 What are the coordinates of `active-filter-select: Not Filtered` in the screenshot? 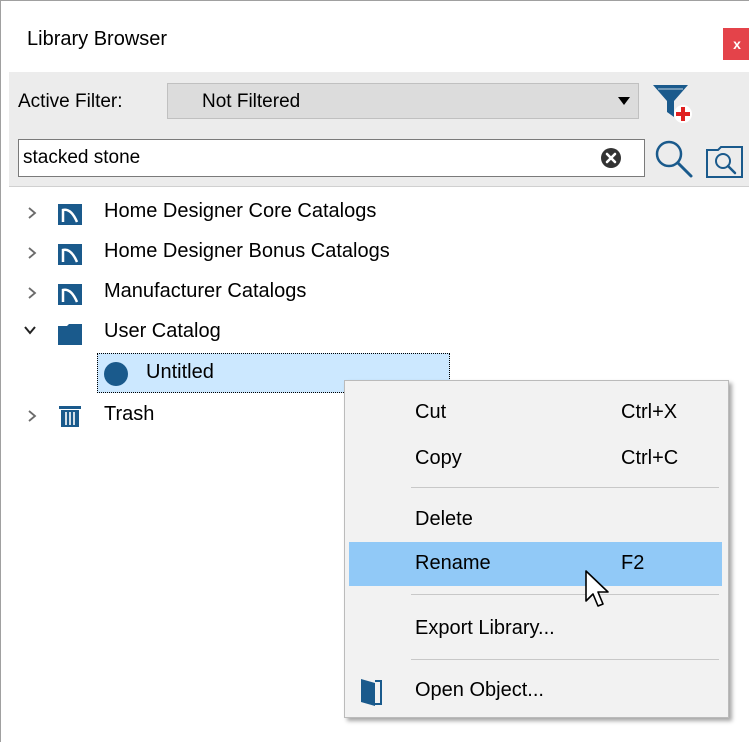 It's located at (403, 101).